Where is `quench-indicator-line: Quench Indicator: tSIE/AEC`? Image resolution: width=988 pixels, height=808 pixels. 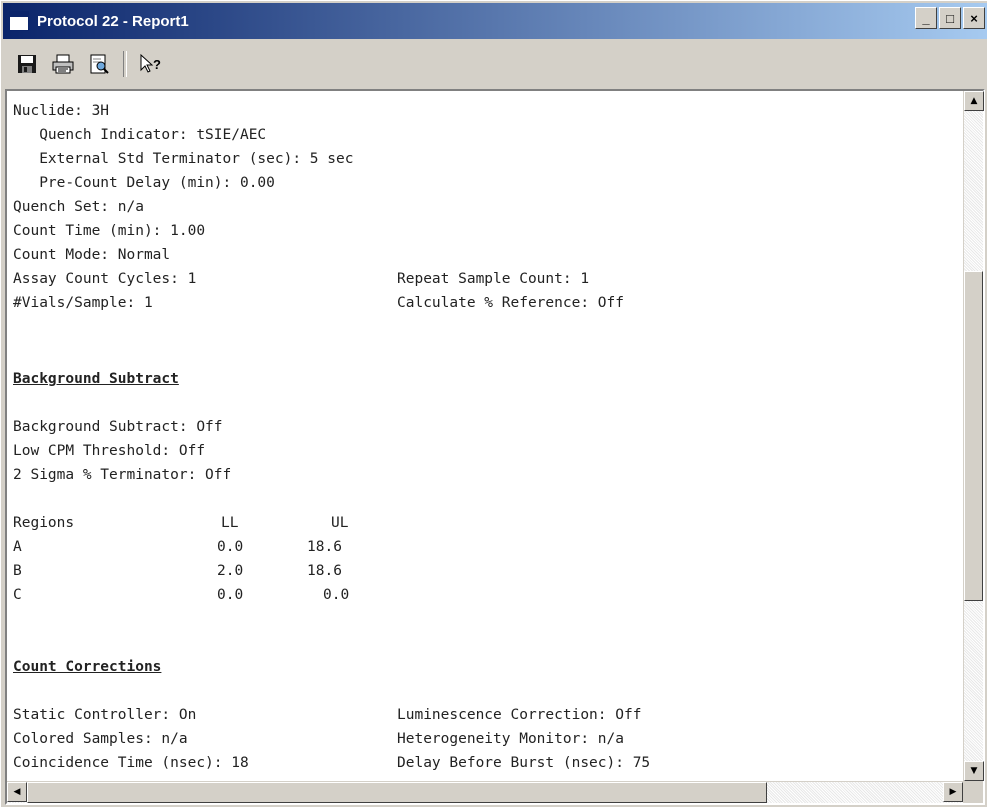
quench-indicator-line: Quench Indicator: tSIE/AEC is located at coordinates (140, 135).